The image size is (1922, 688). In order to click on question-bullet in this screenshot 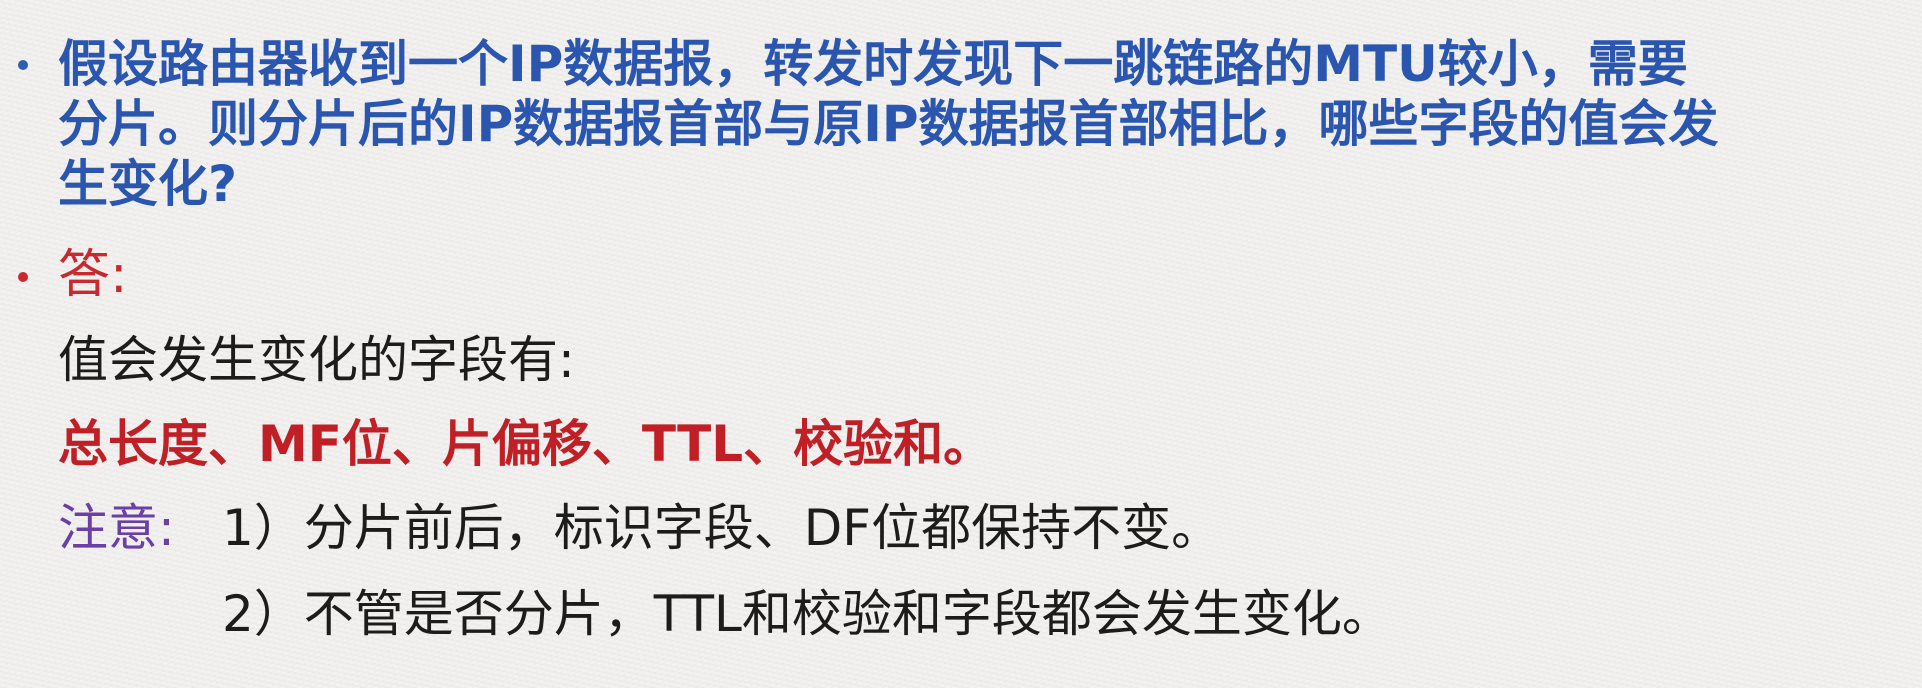, I will do `click(23, 65)`.